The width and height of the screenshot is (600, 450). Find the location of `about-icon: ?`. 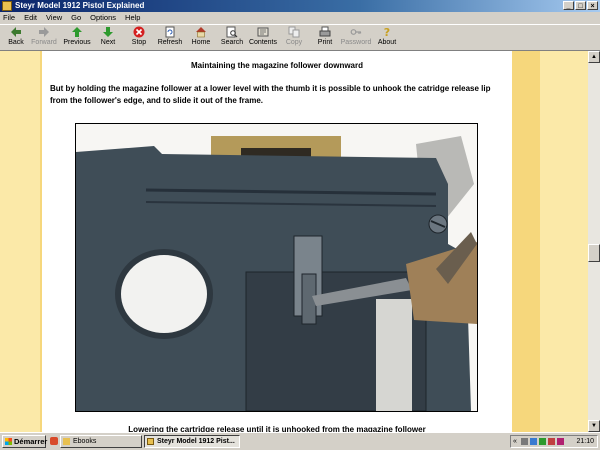

about-icon: ? is located at coordinates (387, 32).